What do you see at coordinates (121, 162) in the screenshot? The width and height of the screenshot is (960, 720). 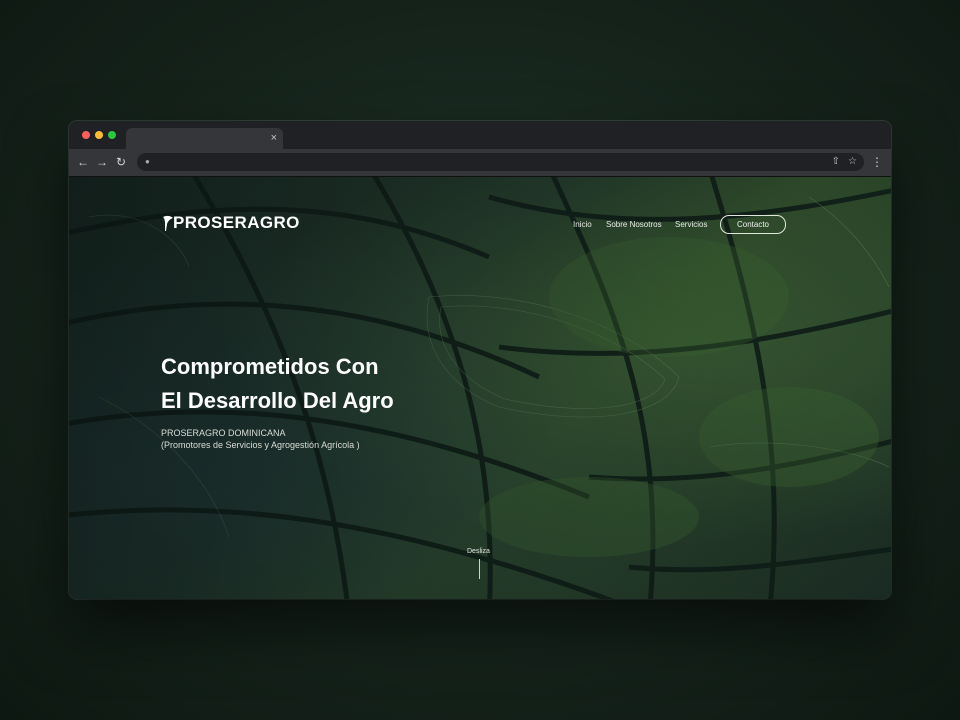 I see `reload-icon: ↻` at bounding box center [121, 162].